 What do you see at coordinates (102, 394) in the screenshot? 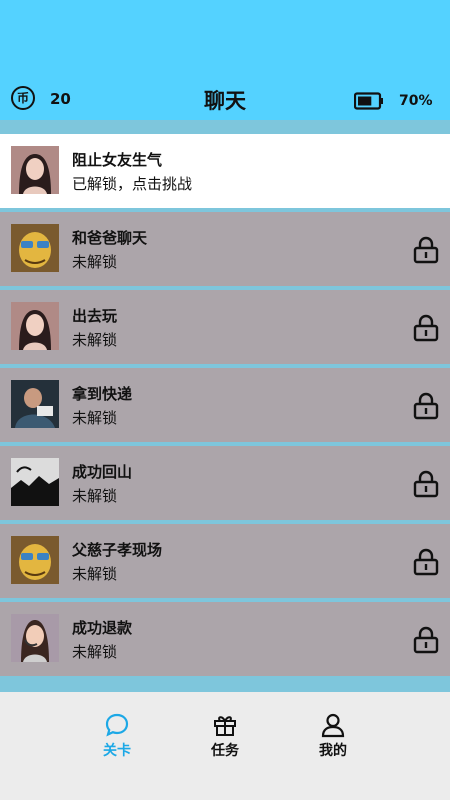
I see `level-name: 拿到快递` at bounding box center [102, 394].